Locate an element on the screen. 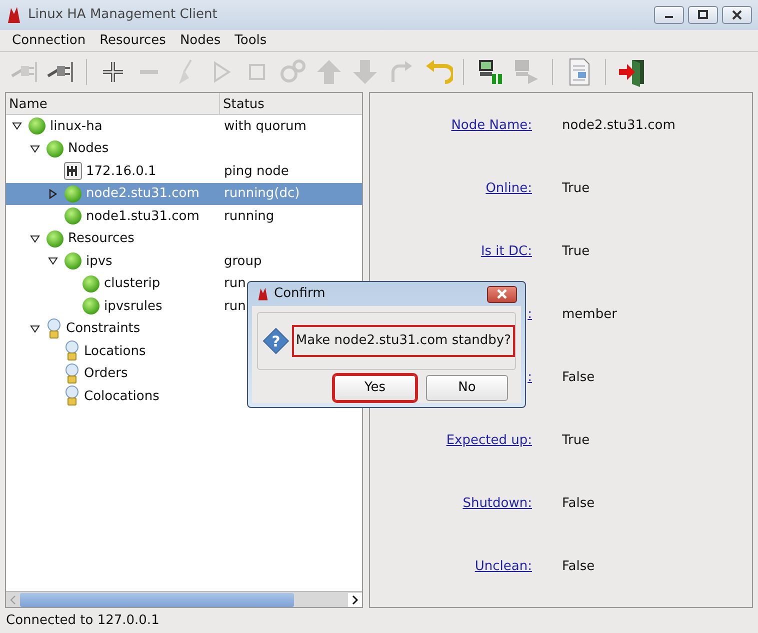  window-title: Linux HA Management Client is located at coordinates (123, 15).